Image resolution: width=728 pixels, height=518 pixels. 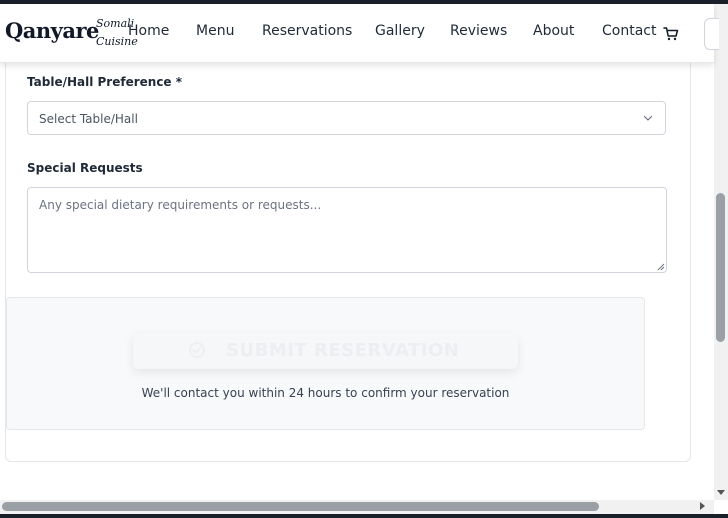 What do you see at coordinates (88, 119) in the screenshot?
I see `table-hall-select-value: Select Table/Hall` at bounding box center [88, 119].